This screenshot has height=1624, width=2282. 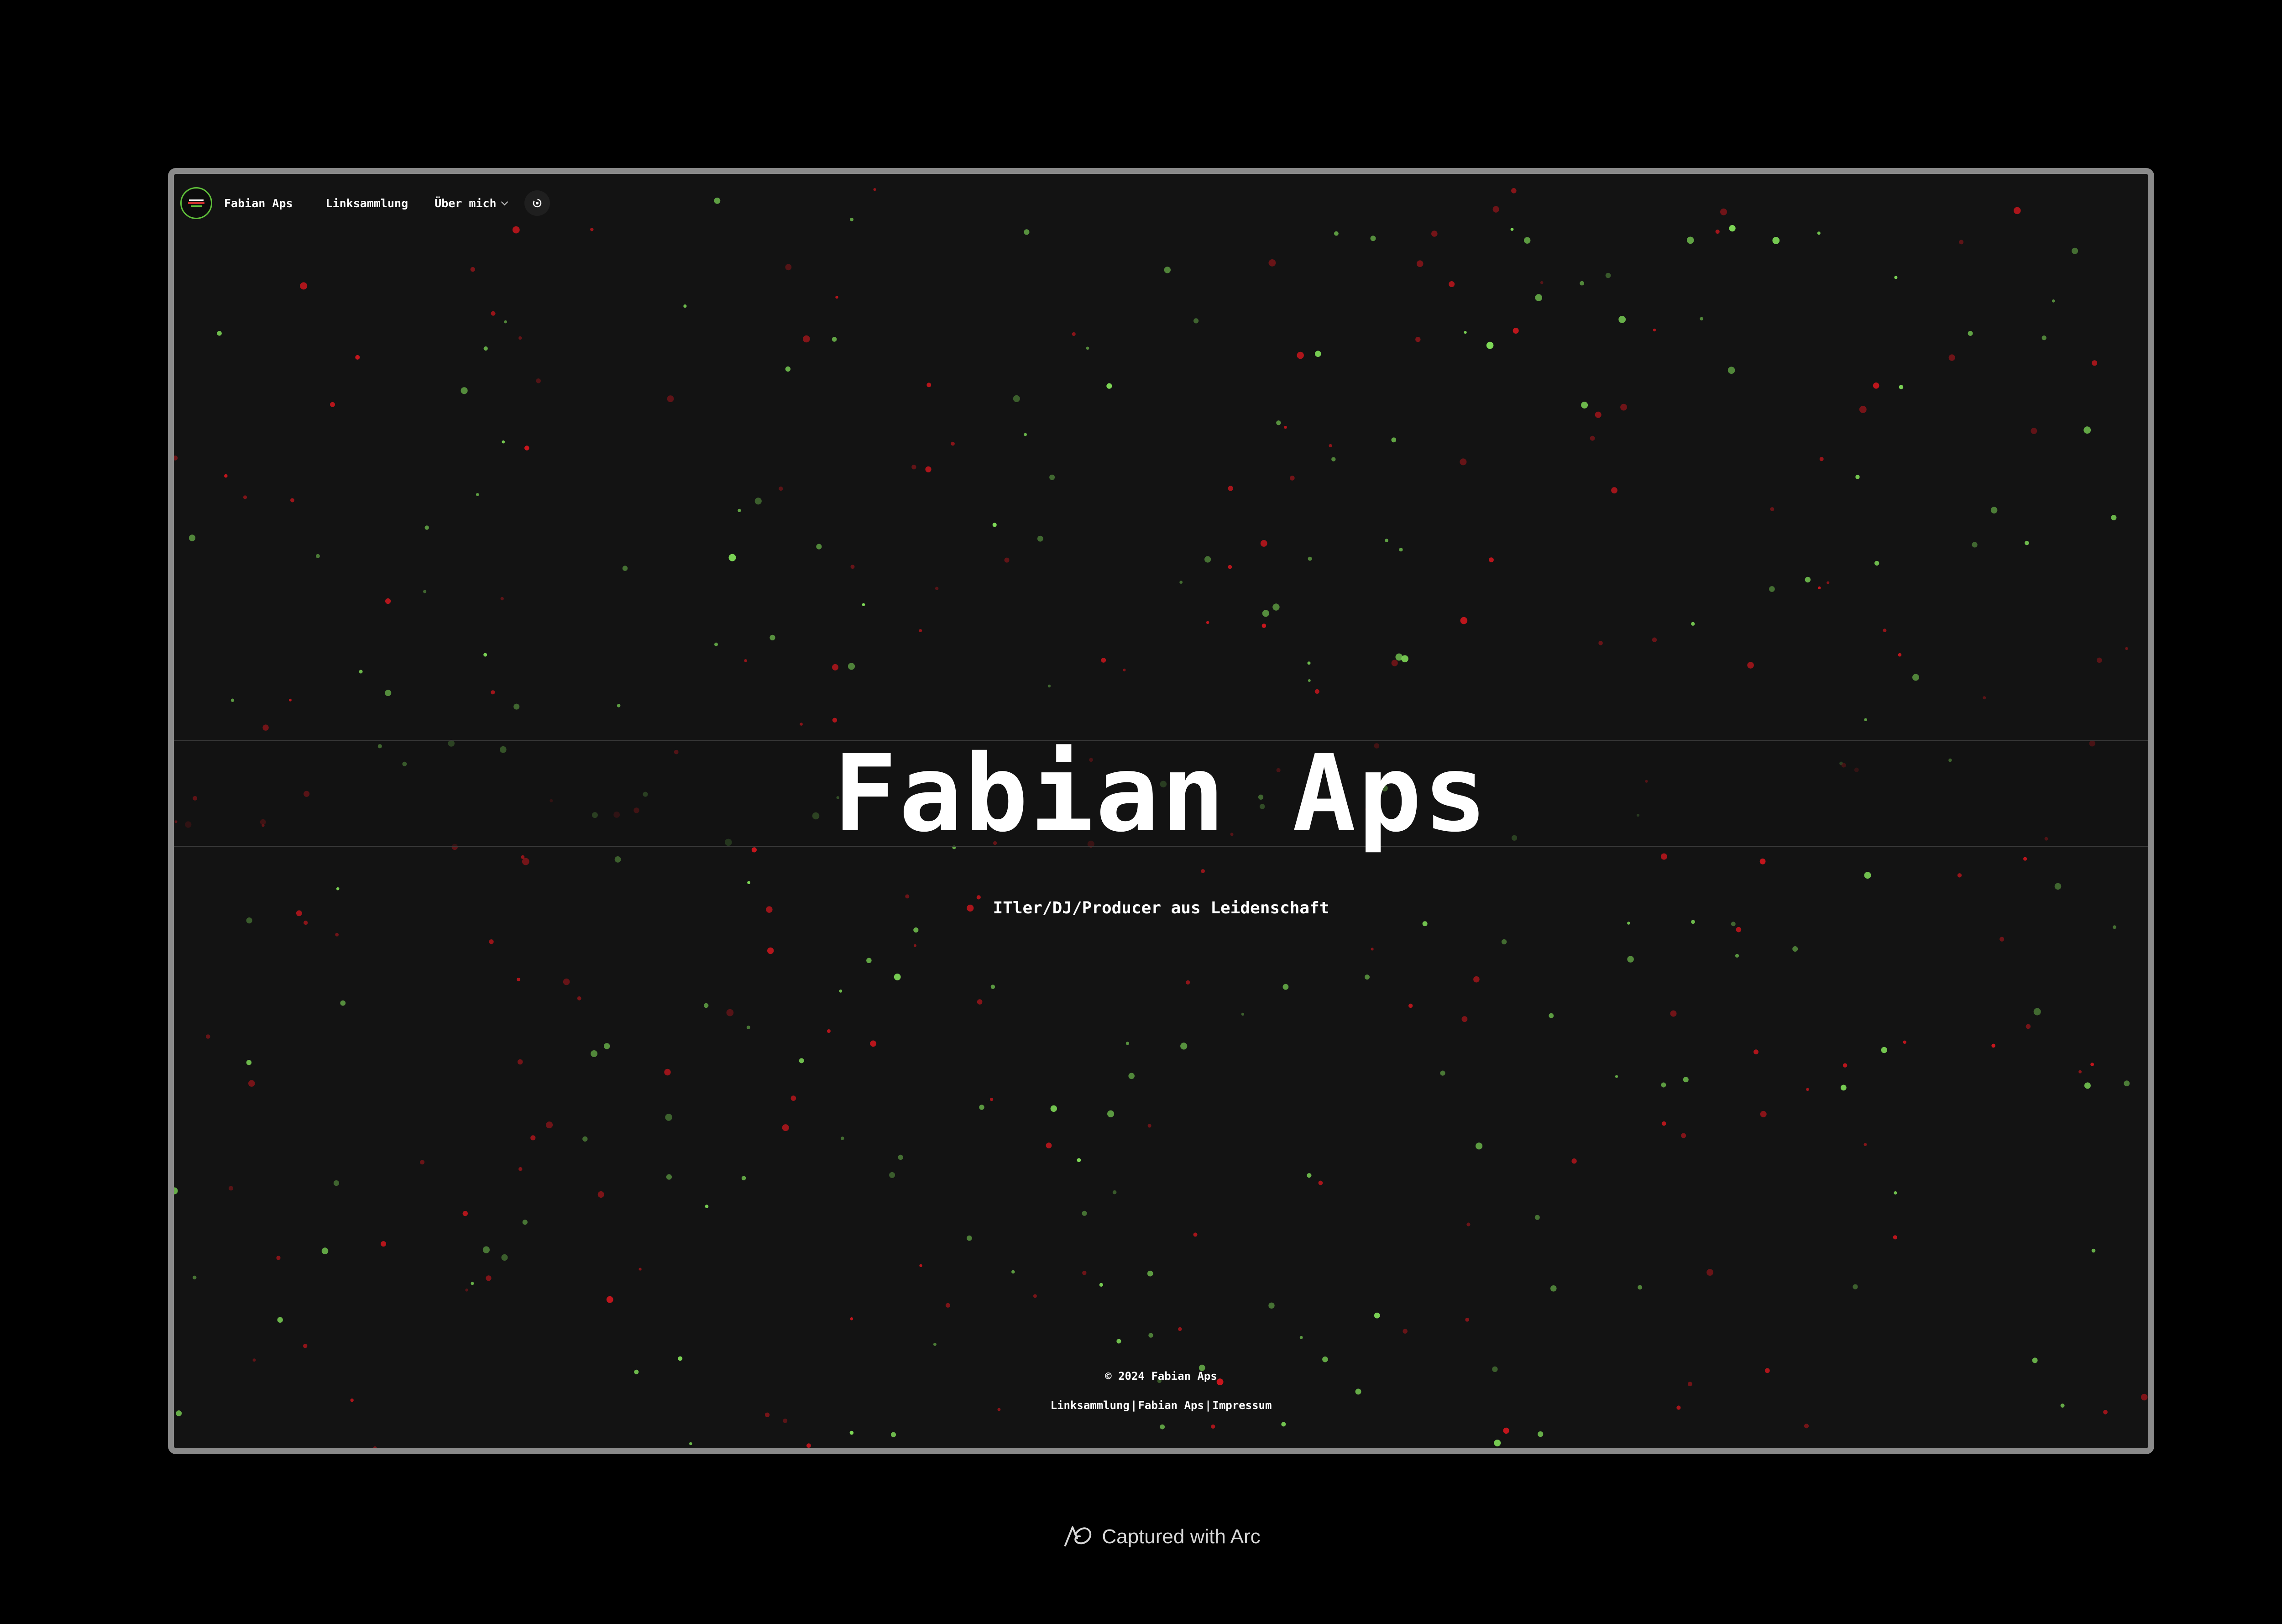 I want to click on theme-toggle-button, so click(x=537, y=203).